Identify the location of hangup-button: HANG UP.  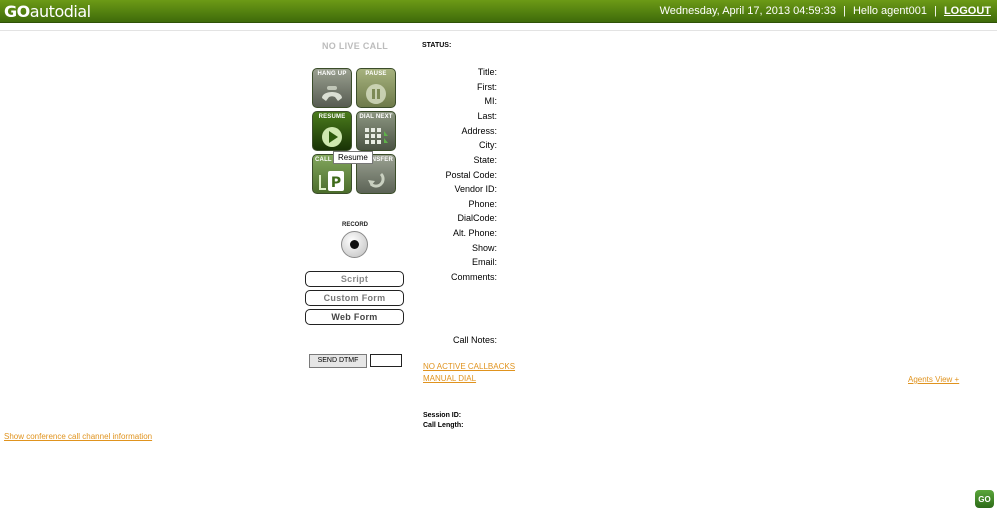
(332, 88).